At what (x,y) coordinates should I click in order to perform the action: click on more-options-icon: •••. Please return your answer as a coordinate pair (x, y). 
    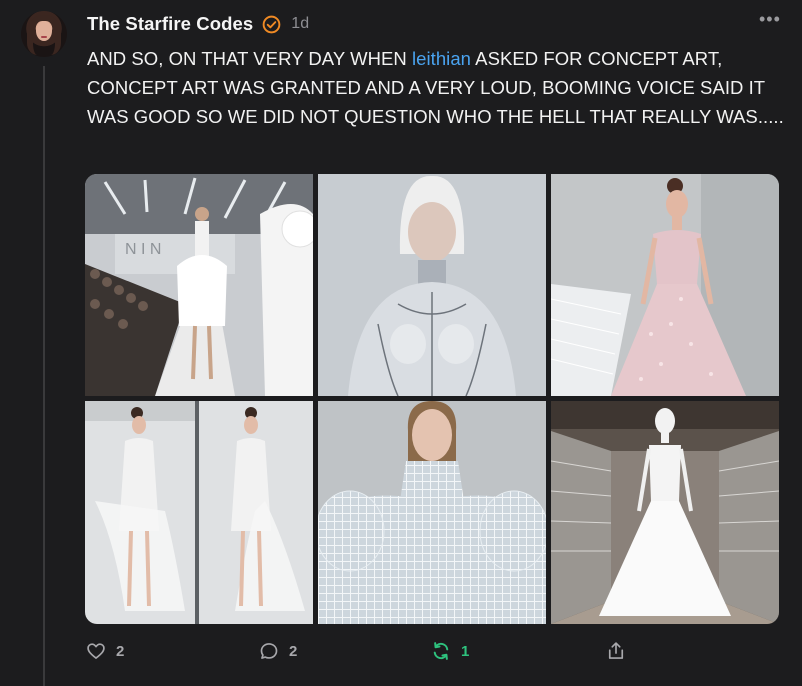
    Looking at the image, I should click on (769, 21).